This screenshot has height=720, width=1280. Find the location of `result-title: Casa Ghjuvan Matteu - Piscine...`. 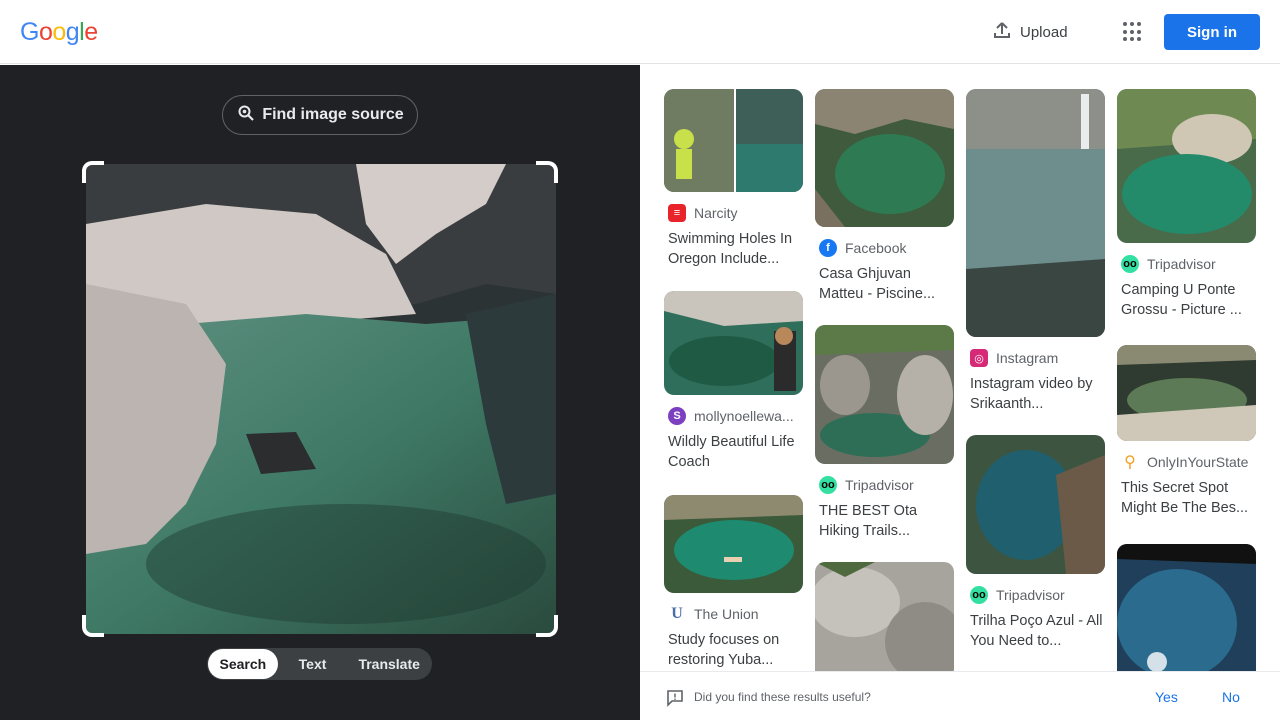

result-title: Casa Ghjuvan Matteu - Piscine... is located at coordinates (884, 284).